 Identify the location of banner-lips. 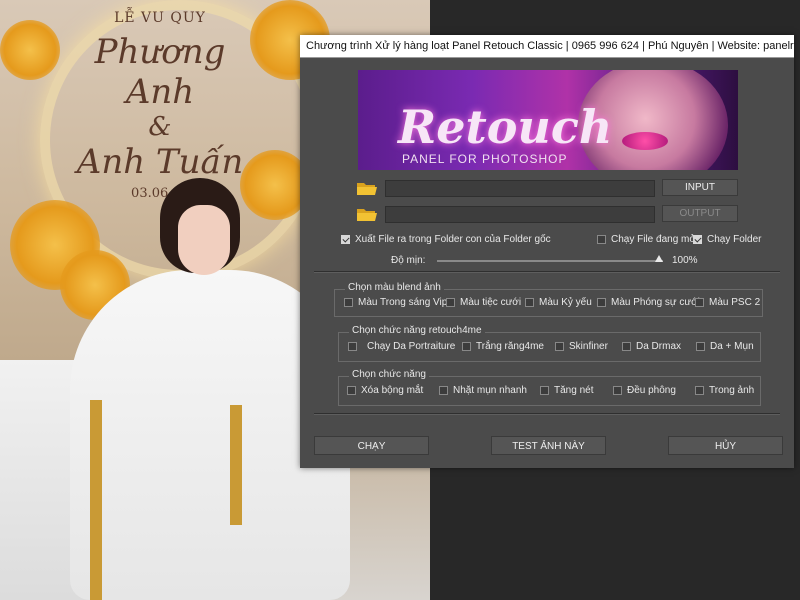
(645, 141).